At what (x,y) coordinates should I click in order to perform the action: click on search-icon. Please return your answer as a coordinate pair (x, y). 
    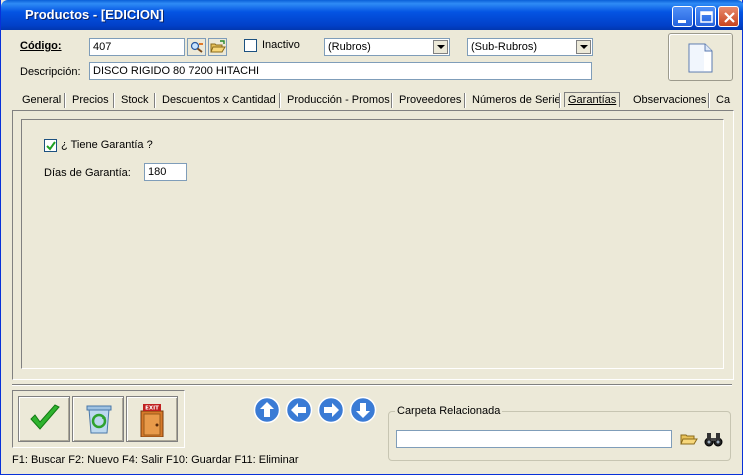
    Looking at the image, I should click on (196, 47).